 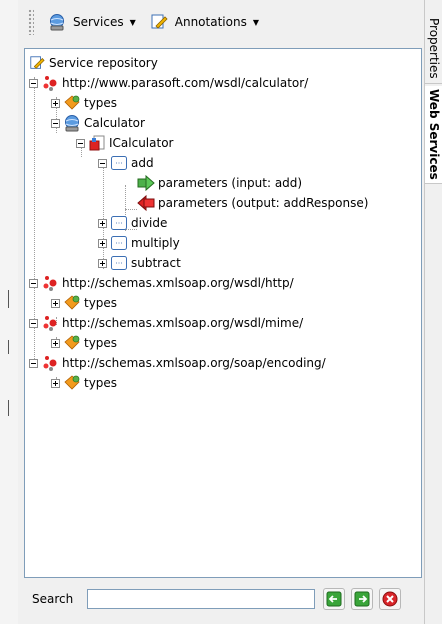 I want to click on search-previous-button, so click(x=334, y=599).